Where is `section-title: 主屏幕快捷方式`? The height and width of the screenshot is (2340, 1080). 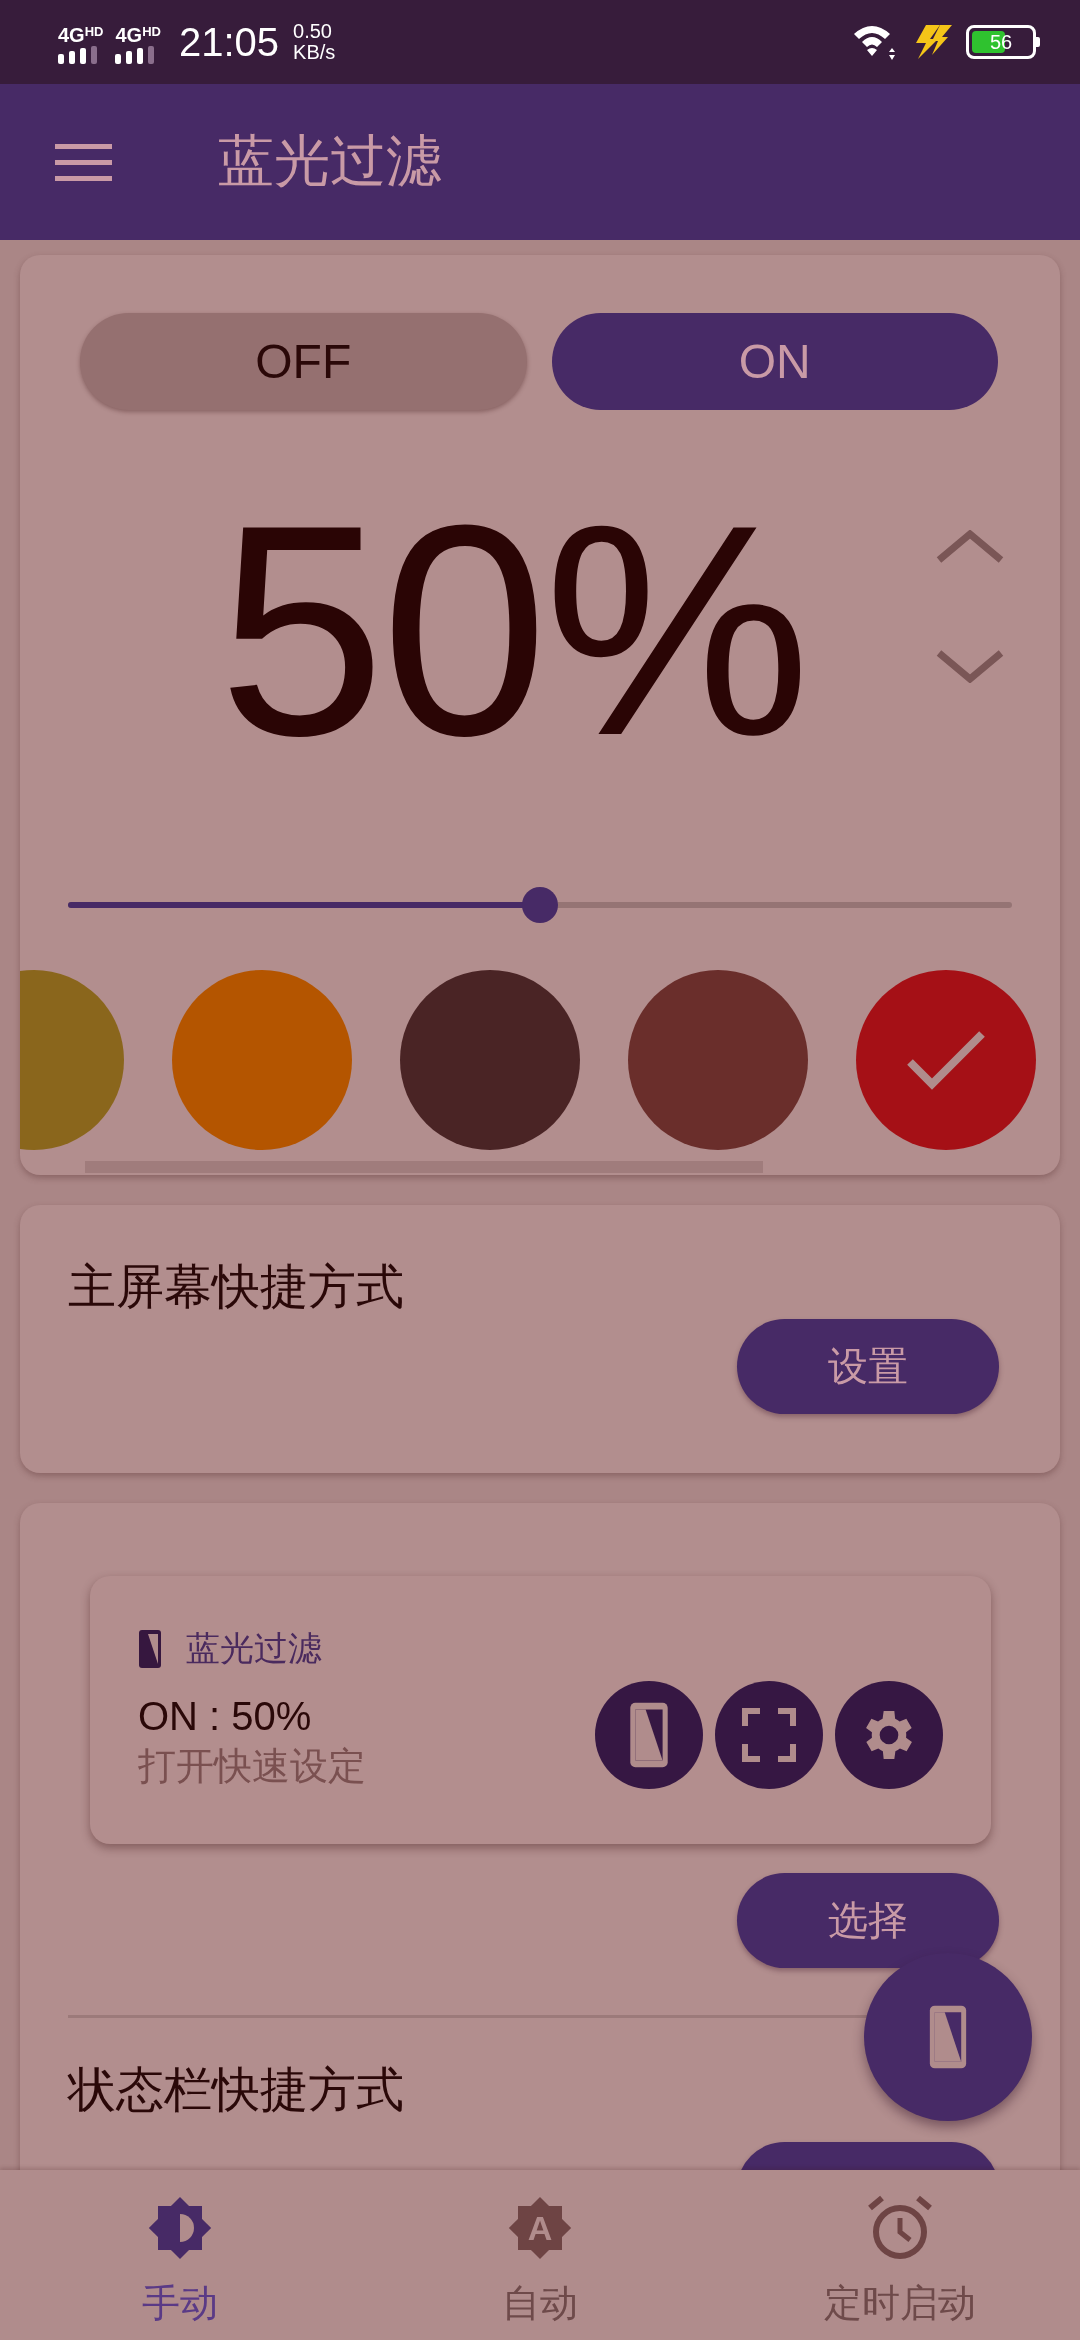 section-title: 主屏幕快捷方式 is located at coordinates (236, 1287).